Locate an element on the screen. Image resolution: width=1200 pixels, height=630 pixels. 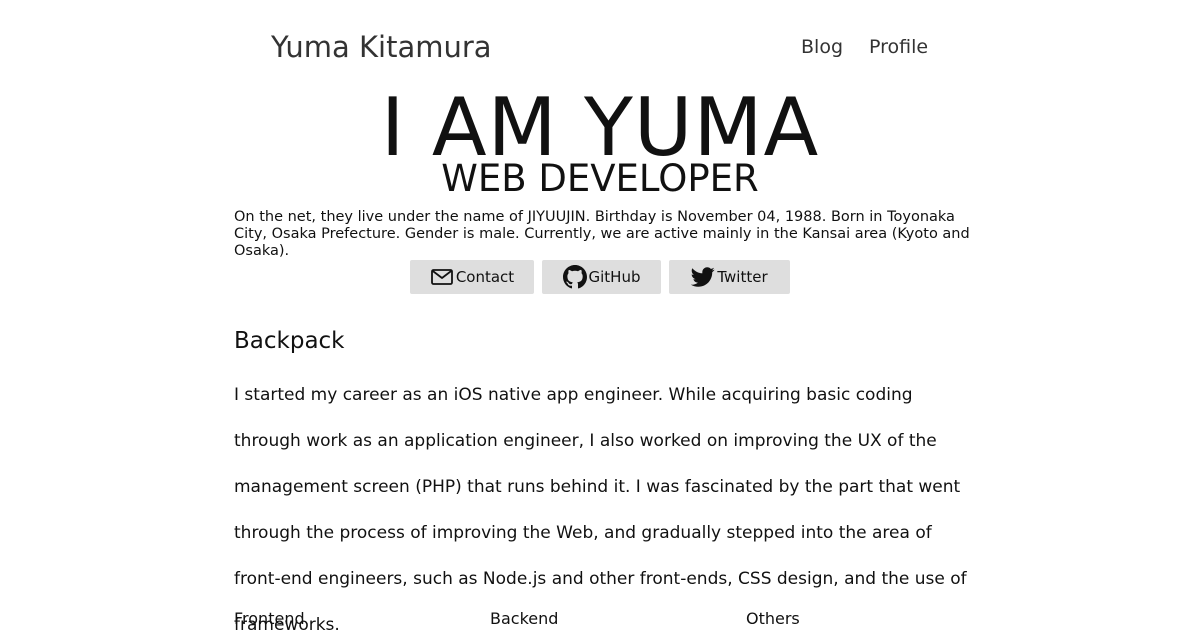
social-links: Contact GitHub Twitter is located at coordinates (600, 277).